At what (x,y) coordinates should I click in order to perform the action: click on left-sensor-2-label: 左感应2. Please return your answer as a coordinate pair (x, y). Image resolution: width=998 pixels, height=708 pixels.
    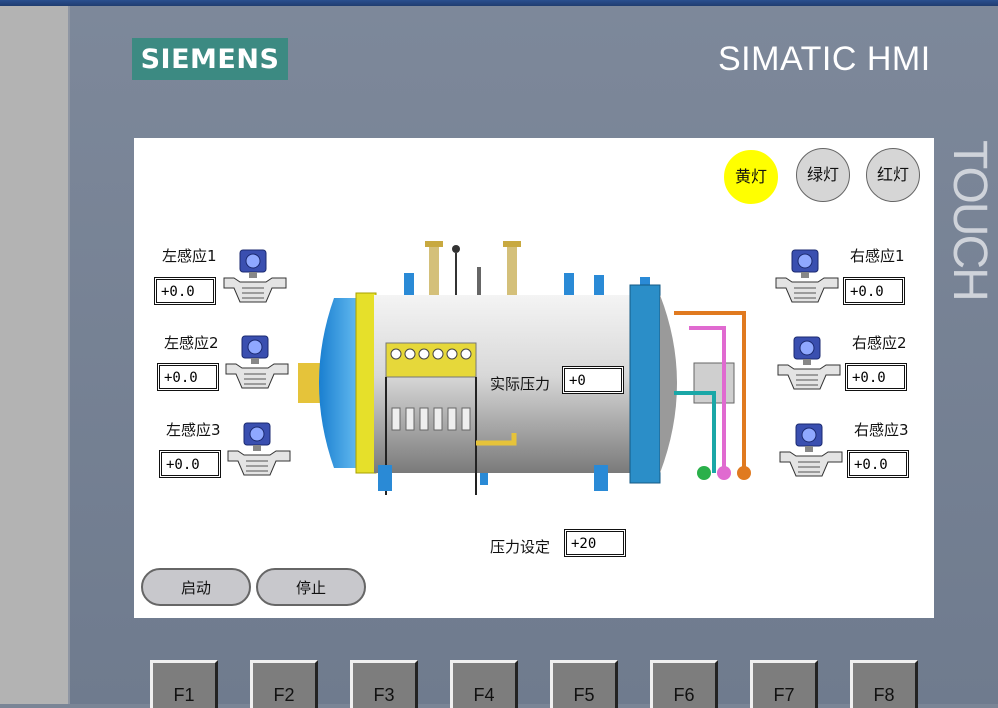
    Looking at the image, I should click on (191, 343).